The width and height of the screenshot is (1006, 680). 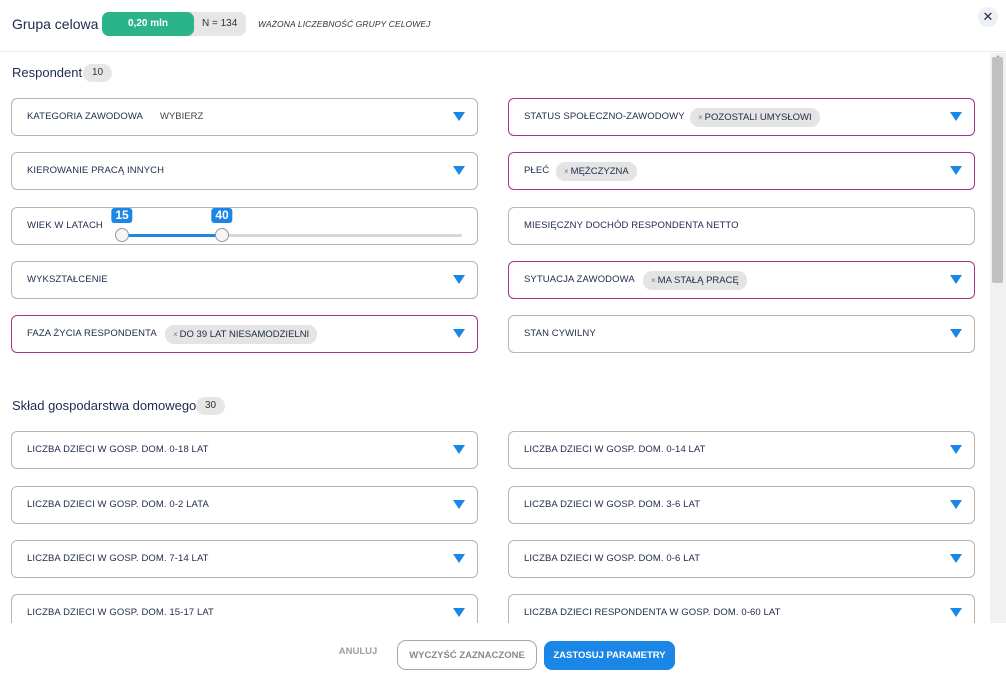 I want to click on selected-chip: × POZOSTALI UMYSŁOWI, so click(x=755, y=117).